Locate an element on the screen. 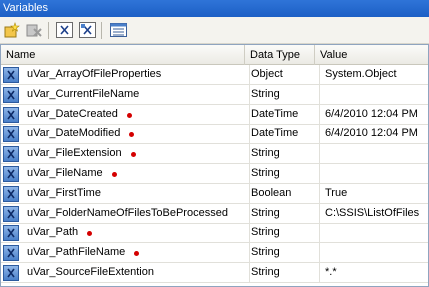  variable-data-type: Object is located at coordinates (282, 74).